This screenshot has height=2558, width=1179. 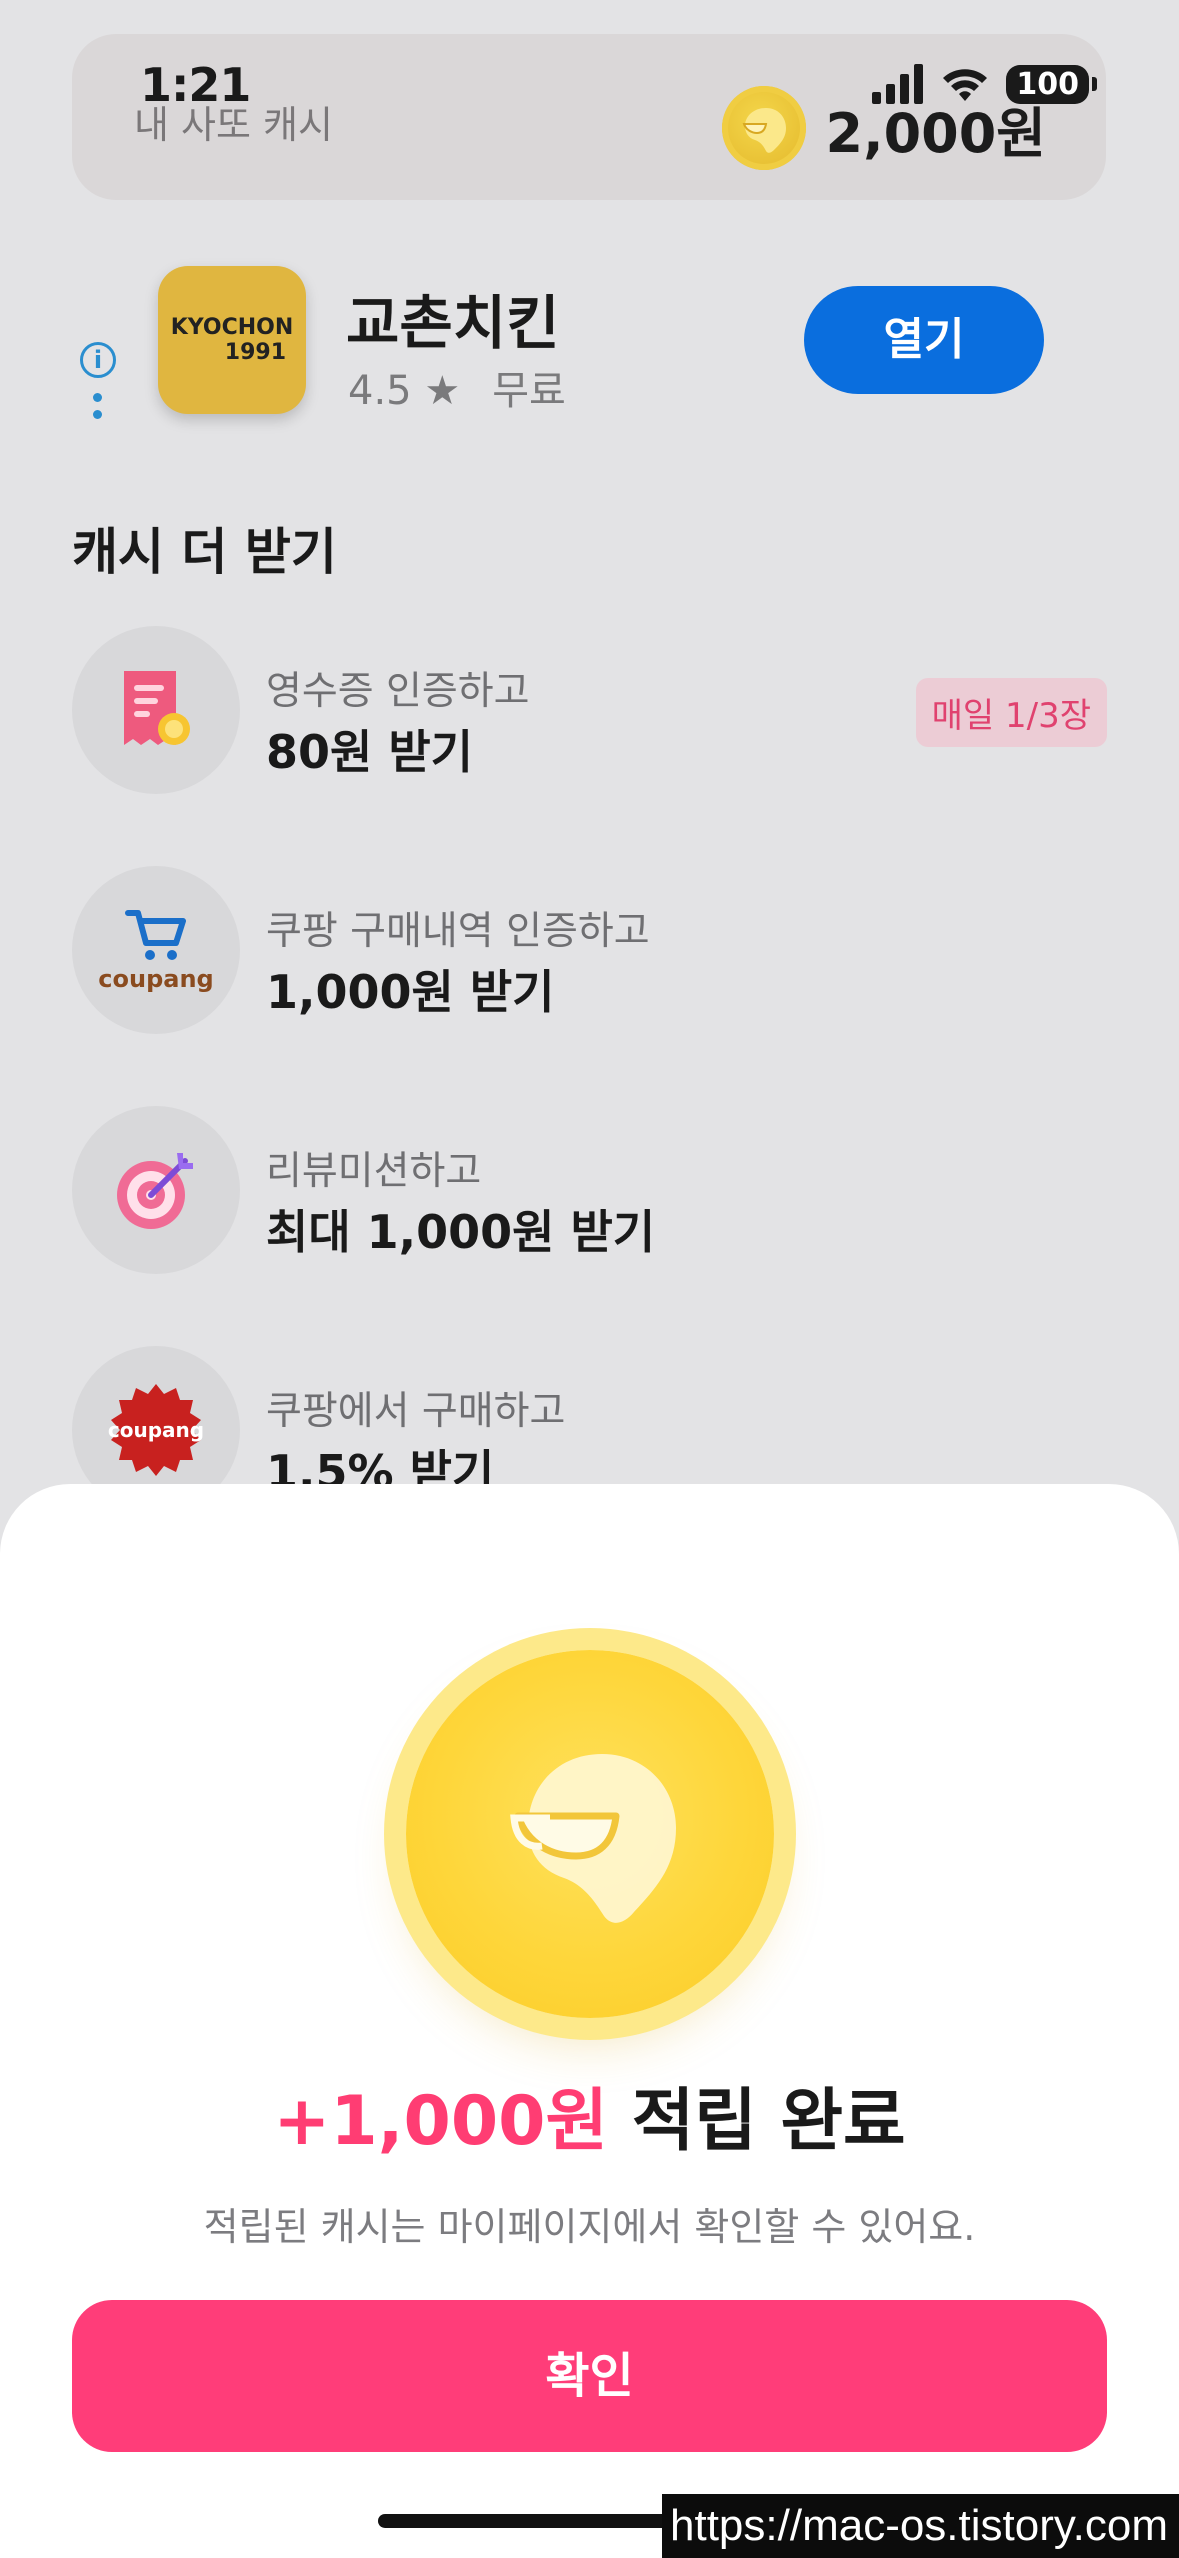 What do you see at coordinates (590, 1834) in the screenshot?
I see `reward-coin-icon` at bounding box center [590, 1834].